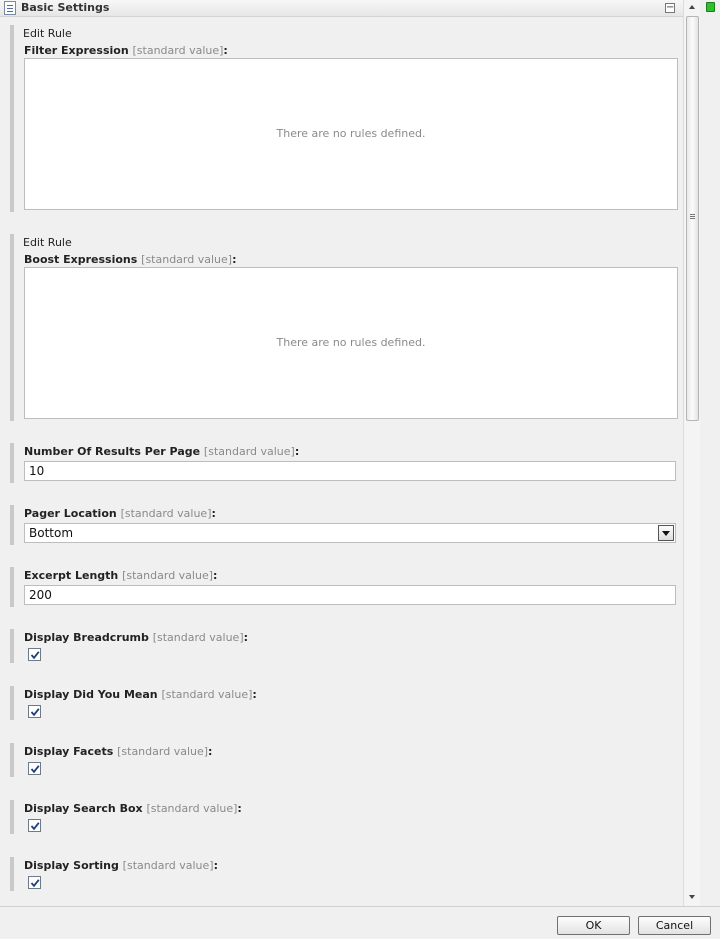  What do you see at coordinates (710, 7) in the screenshot?
I see `validation-ok-icon` at bounding box center [710, 7].